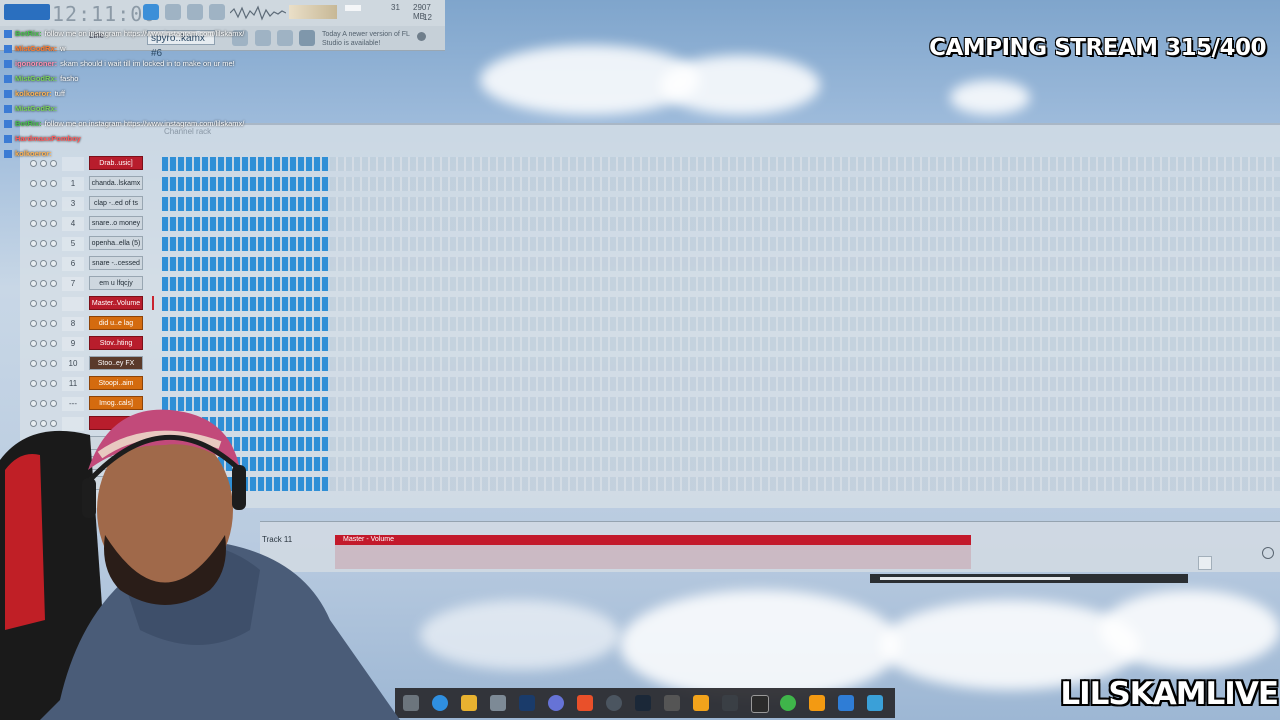 The height and width of the screenshot is (720, 1280). I want to click on song-mode-button, so click(173, 12).